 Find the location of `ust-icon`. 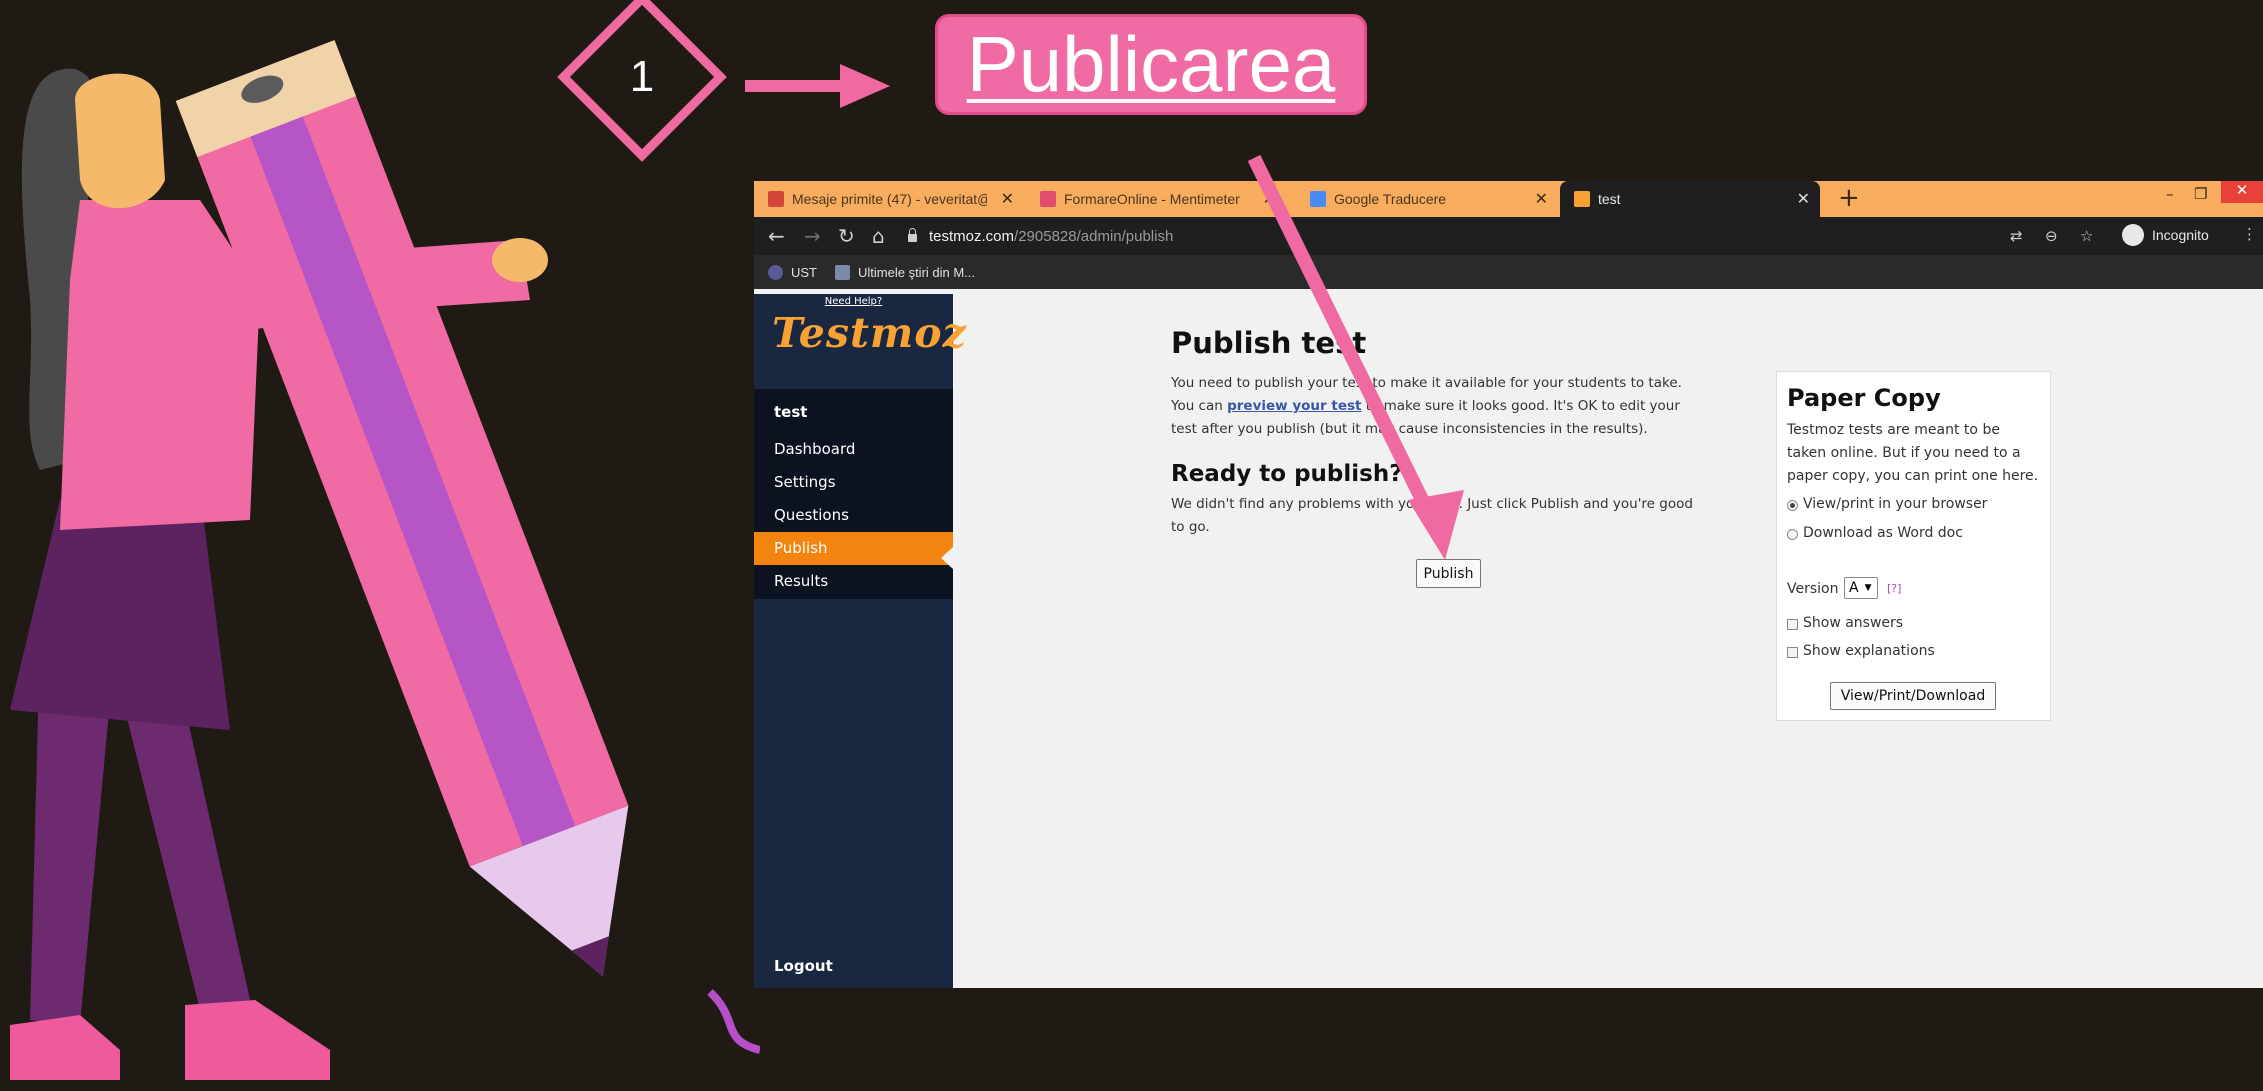

ust-icon is located at coordinates (775, 272).